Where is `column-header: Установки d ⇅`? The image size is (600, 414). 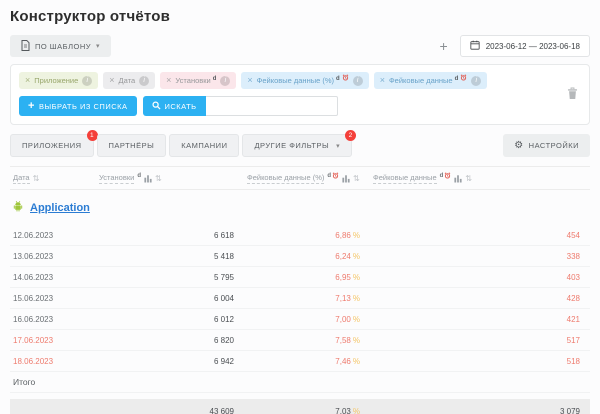
column-header: Установки d ⇅ is located at coordinates (170, 178).